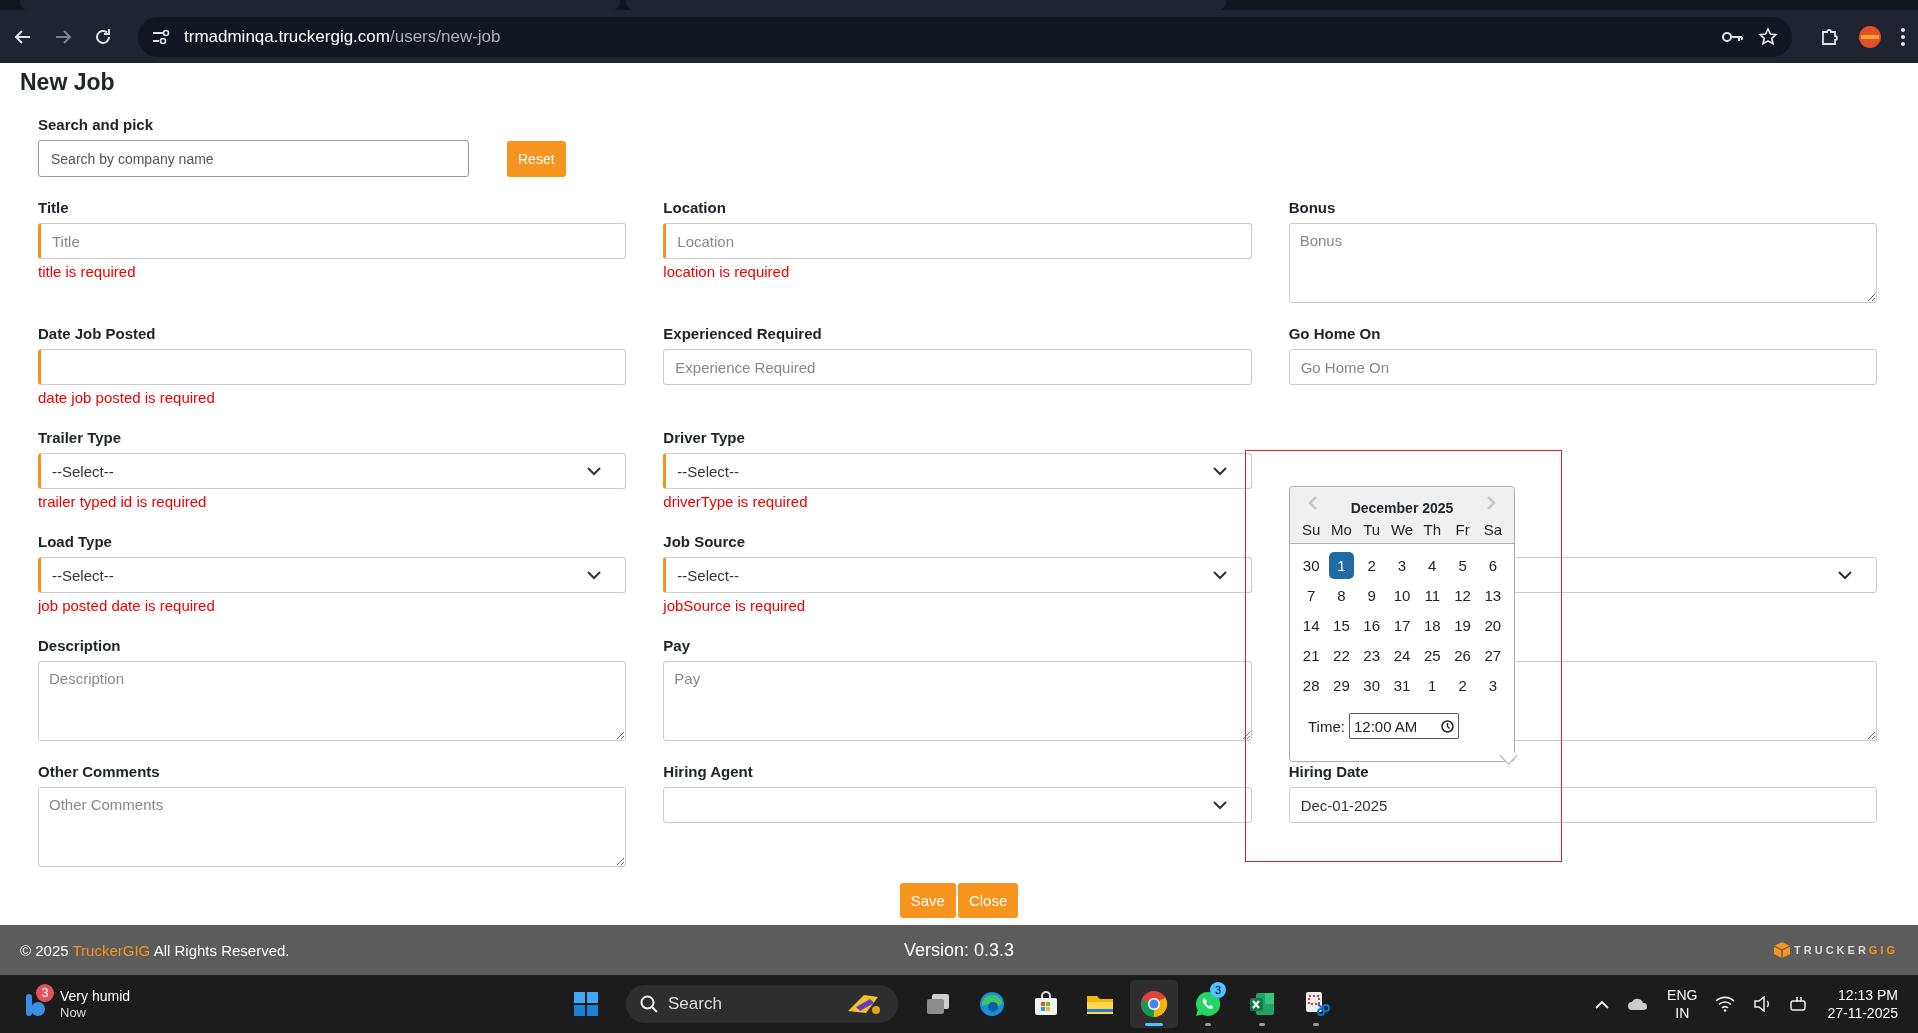 The height and width of the screenshot is (1033, 1918). What do you see at coordinates (155, 950) in the screenshot?
I see `copyright-text: © 2025 TruckerGIG All Rights Reserved.` at bounding box center [155, 950].